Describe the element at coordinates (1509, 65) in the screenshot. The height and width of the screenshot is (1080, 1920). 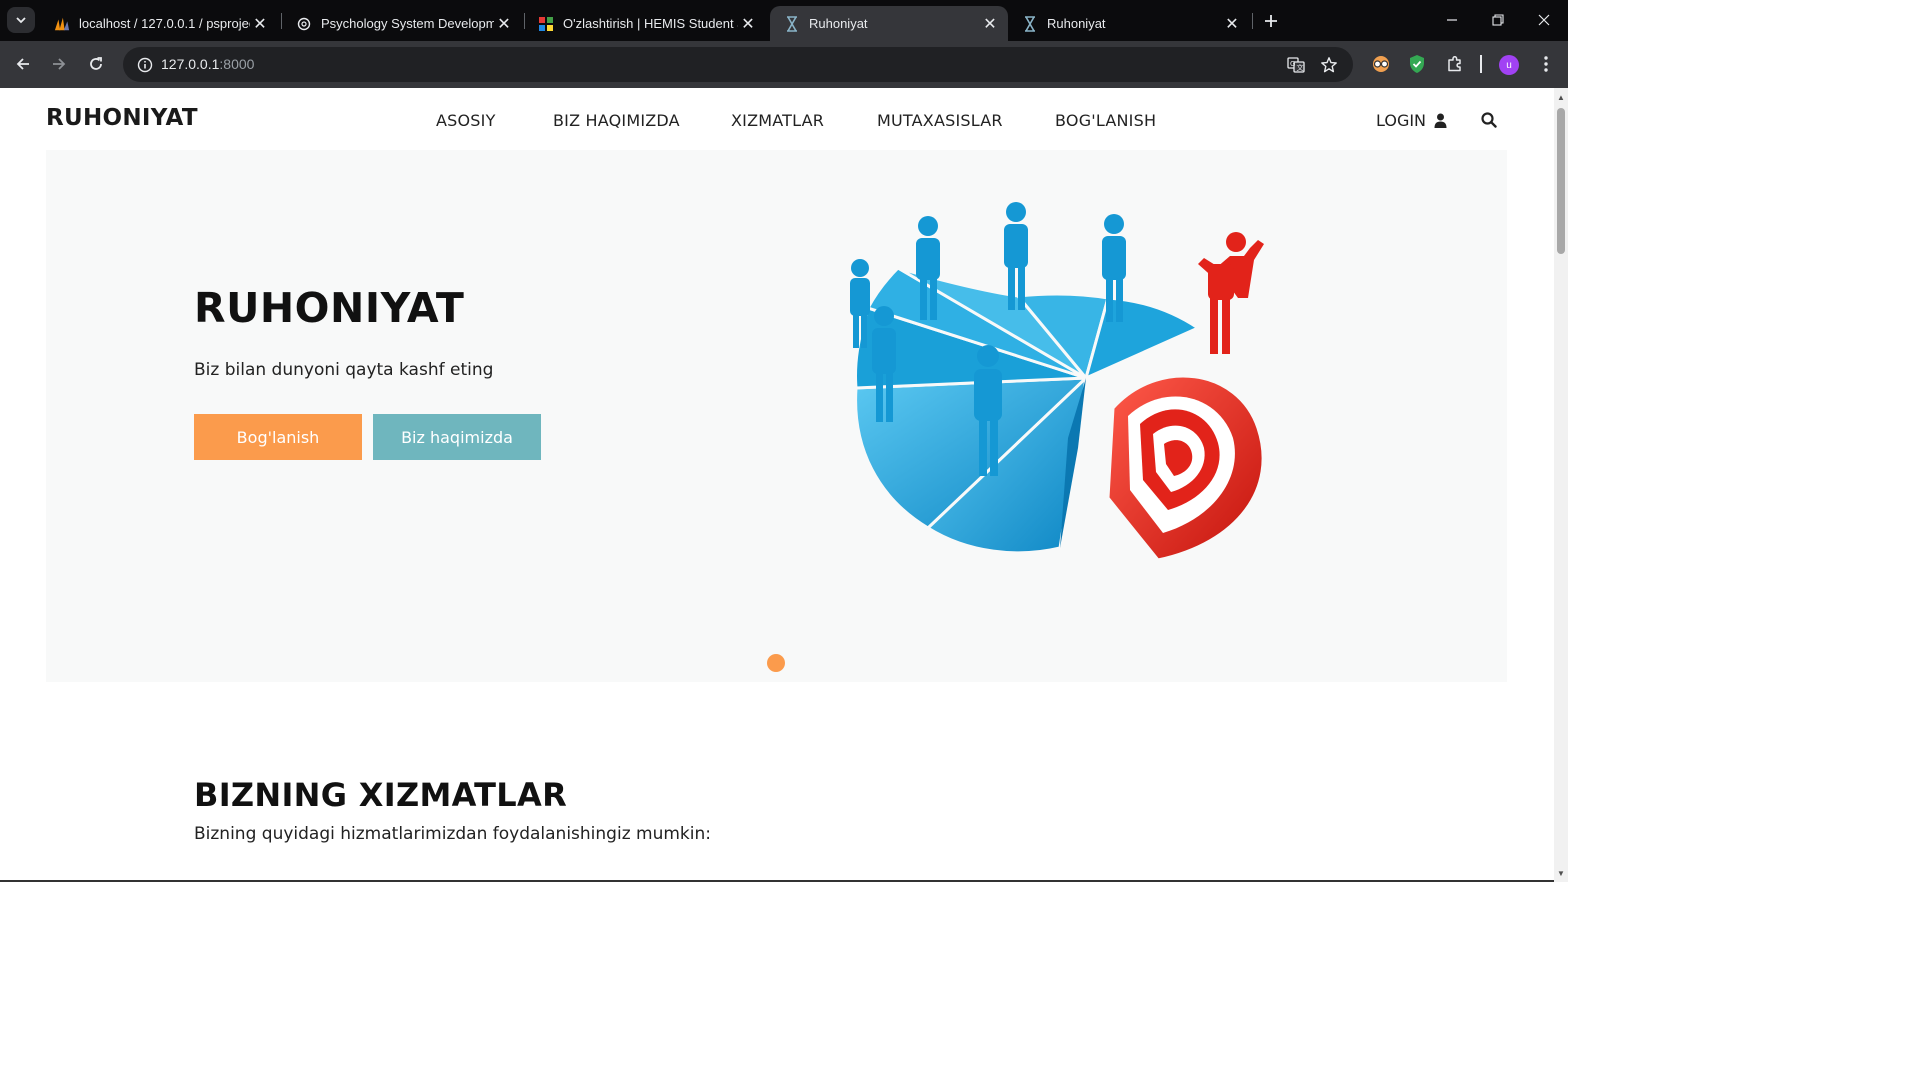
I see `profile-avatar: u` at that location.